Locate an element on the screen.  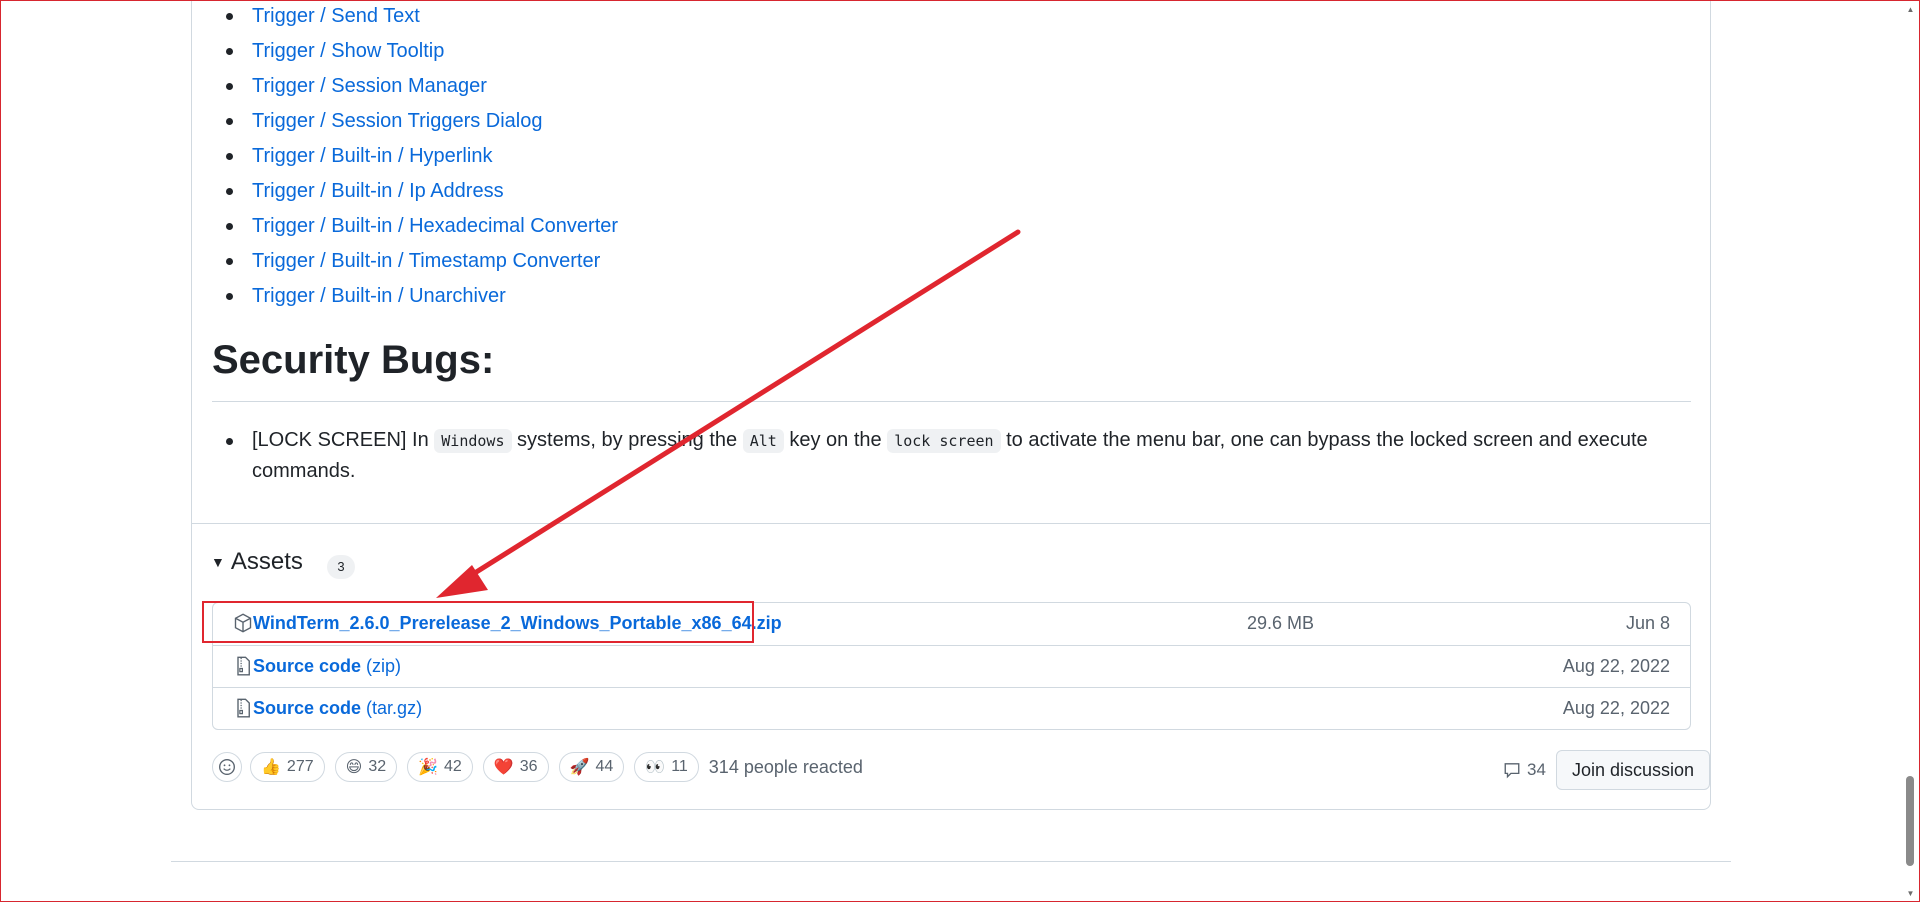
trigger-link: Trigger / Send Text is located at coordinates (336, 16).